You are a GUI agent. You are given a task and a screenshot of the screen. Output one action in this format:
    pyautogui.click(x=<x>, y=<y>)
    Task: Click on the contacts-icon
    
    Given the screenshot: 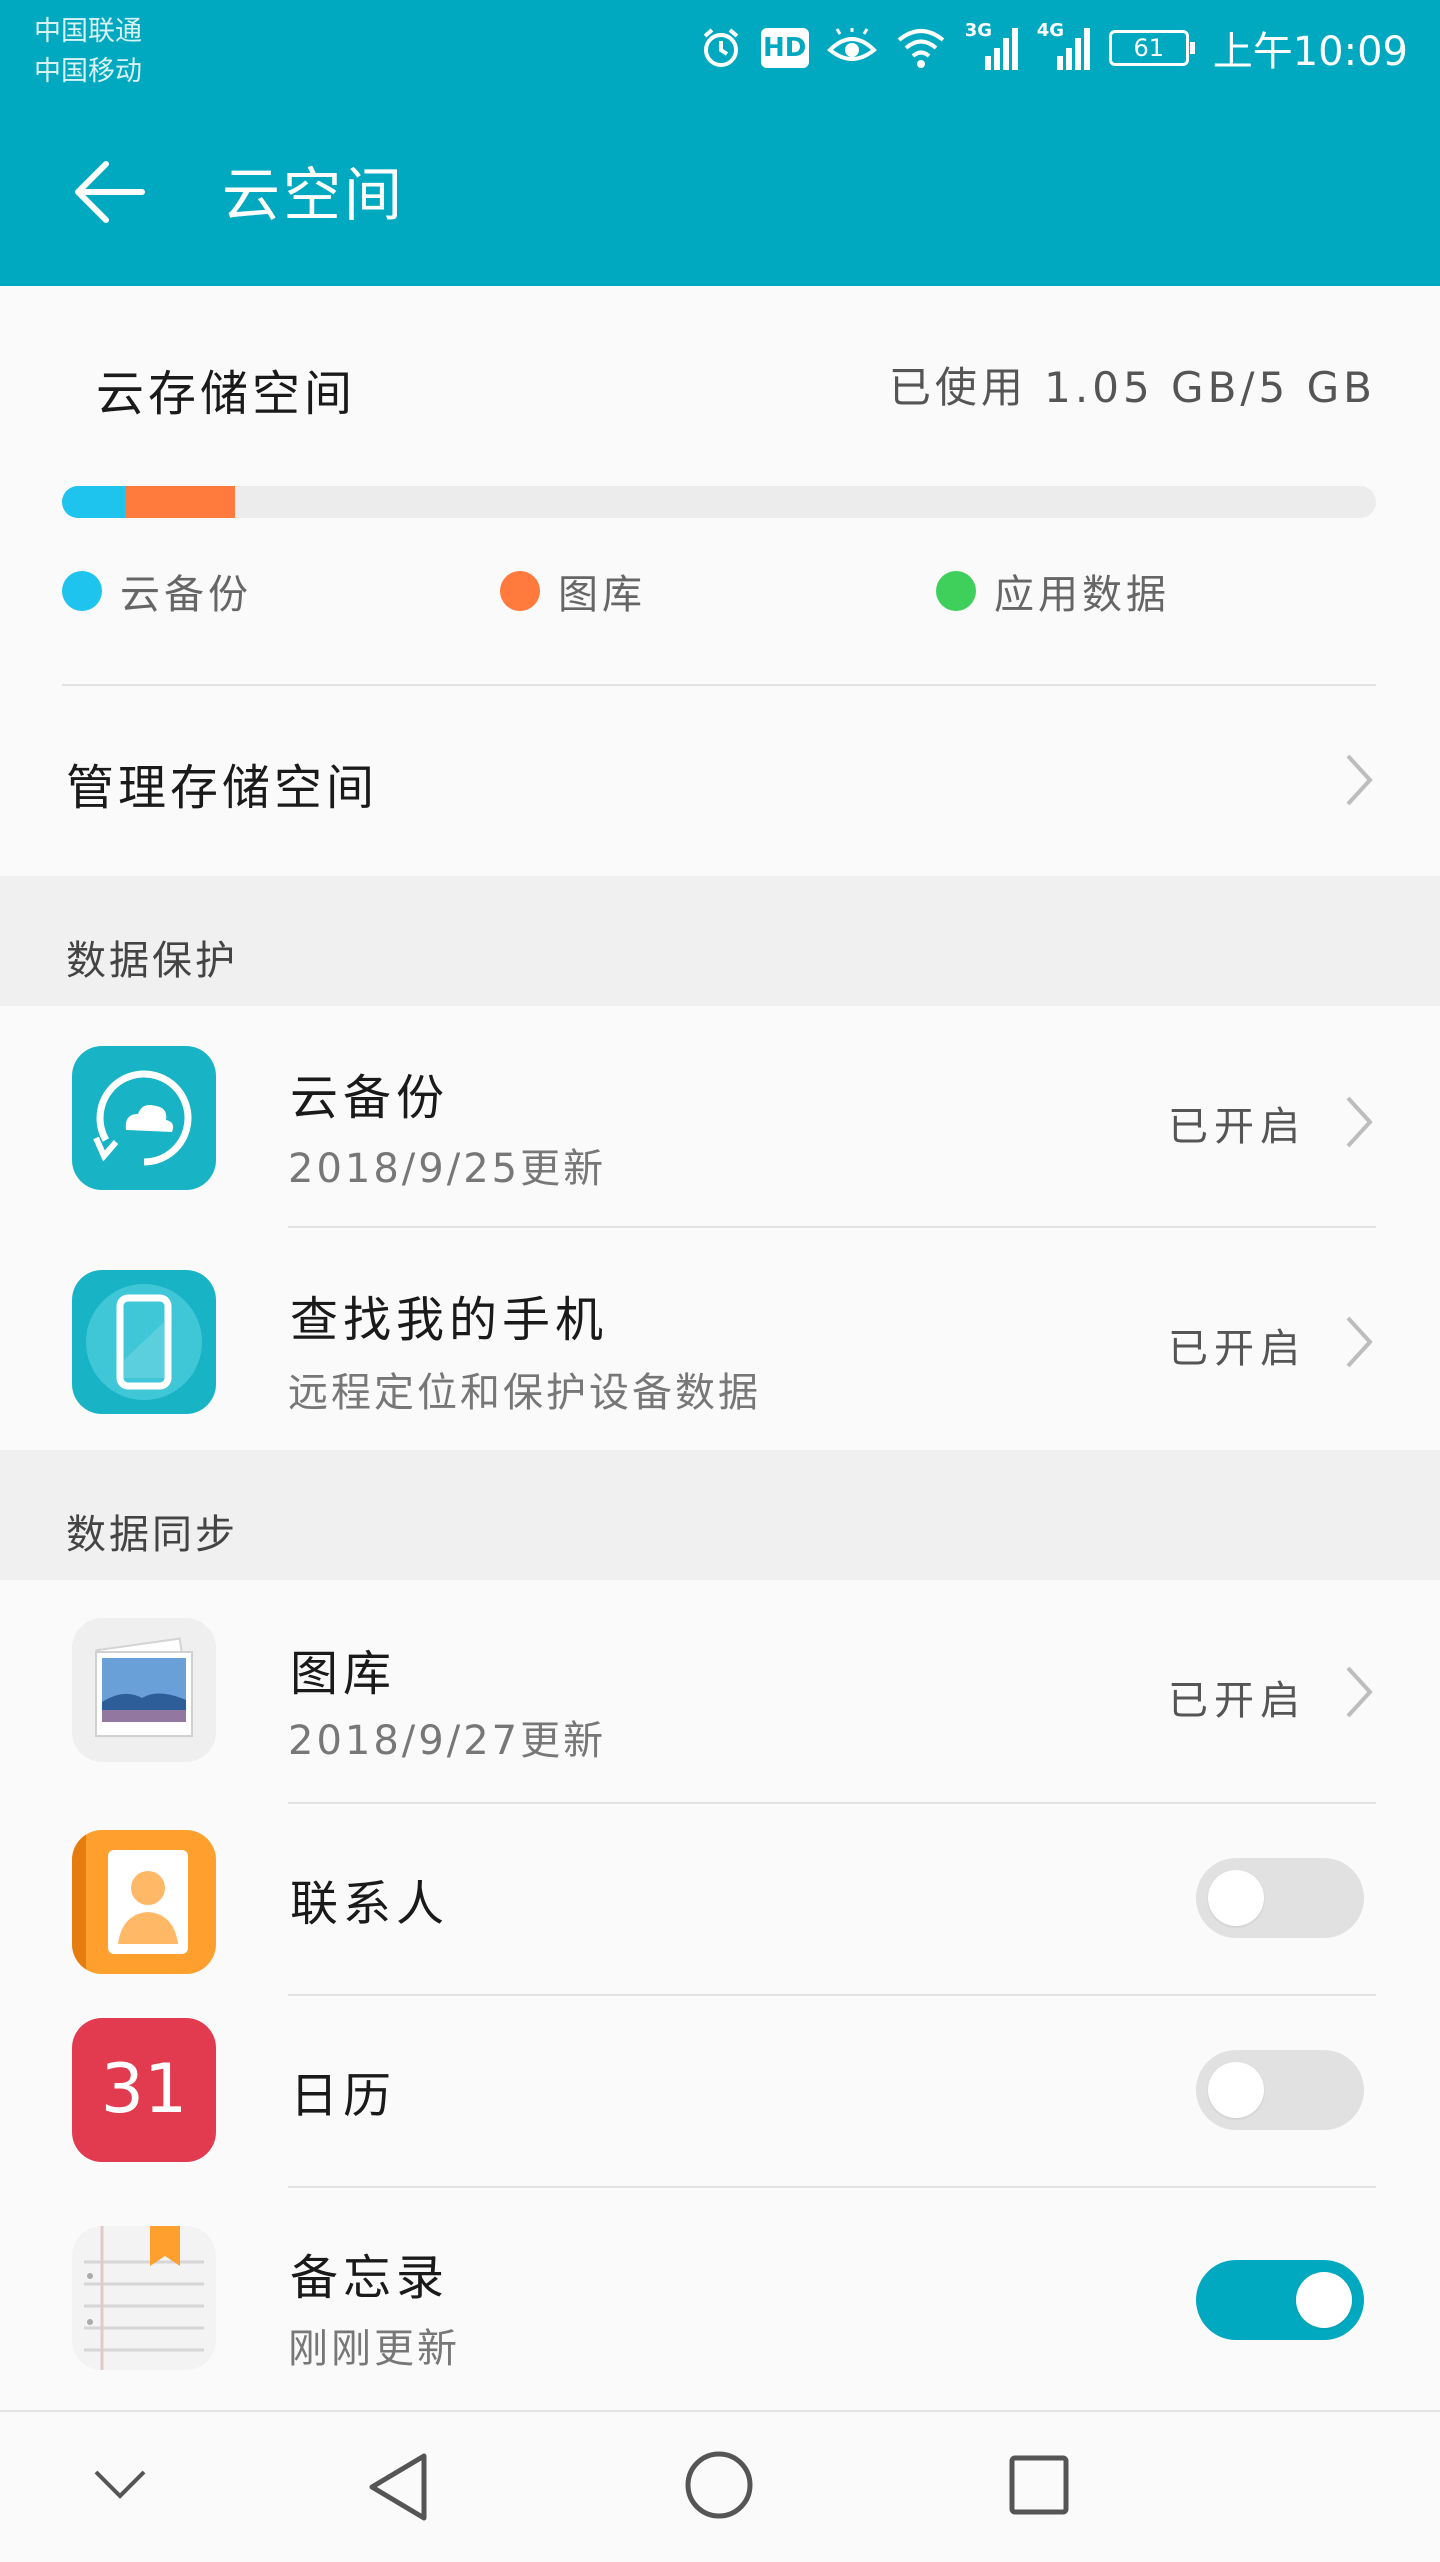 What is the action you would take?
    pyautogui.click(x=144, y=1902)
    